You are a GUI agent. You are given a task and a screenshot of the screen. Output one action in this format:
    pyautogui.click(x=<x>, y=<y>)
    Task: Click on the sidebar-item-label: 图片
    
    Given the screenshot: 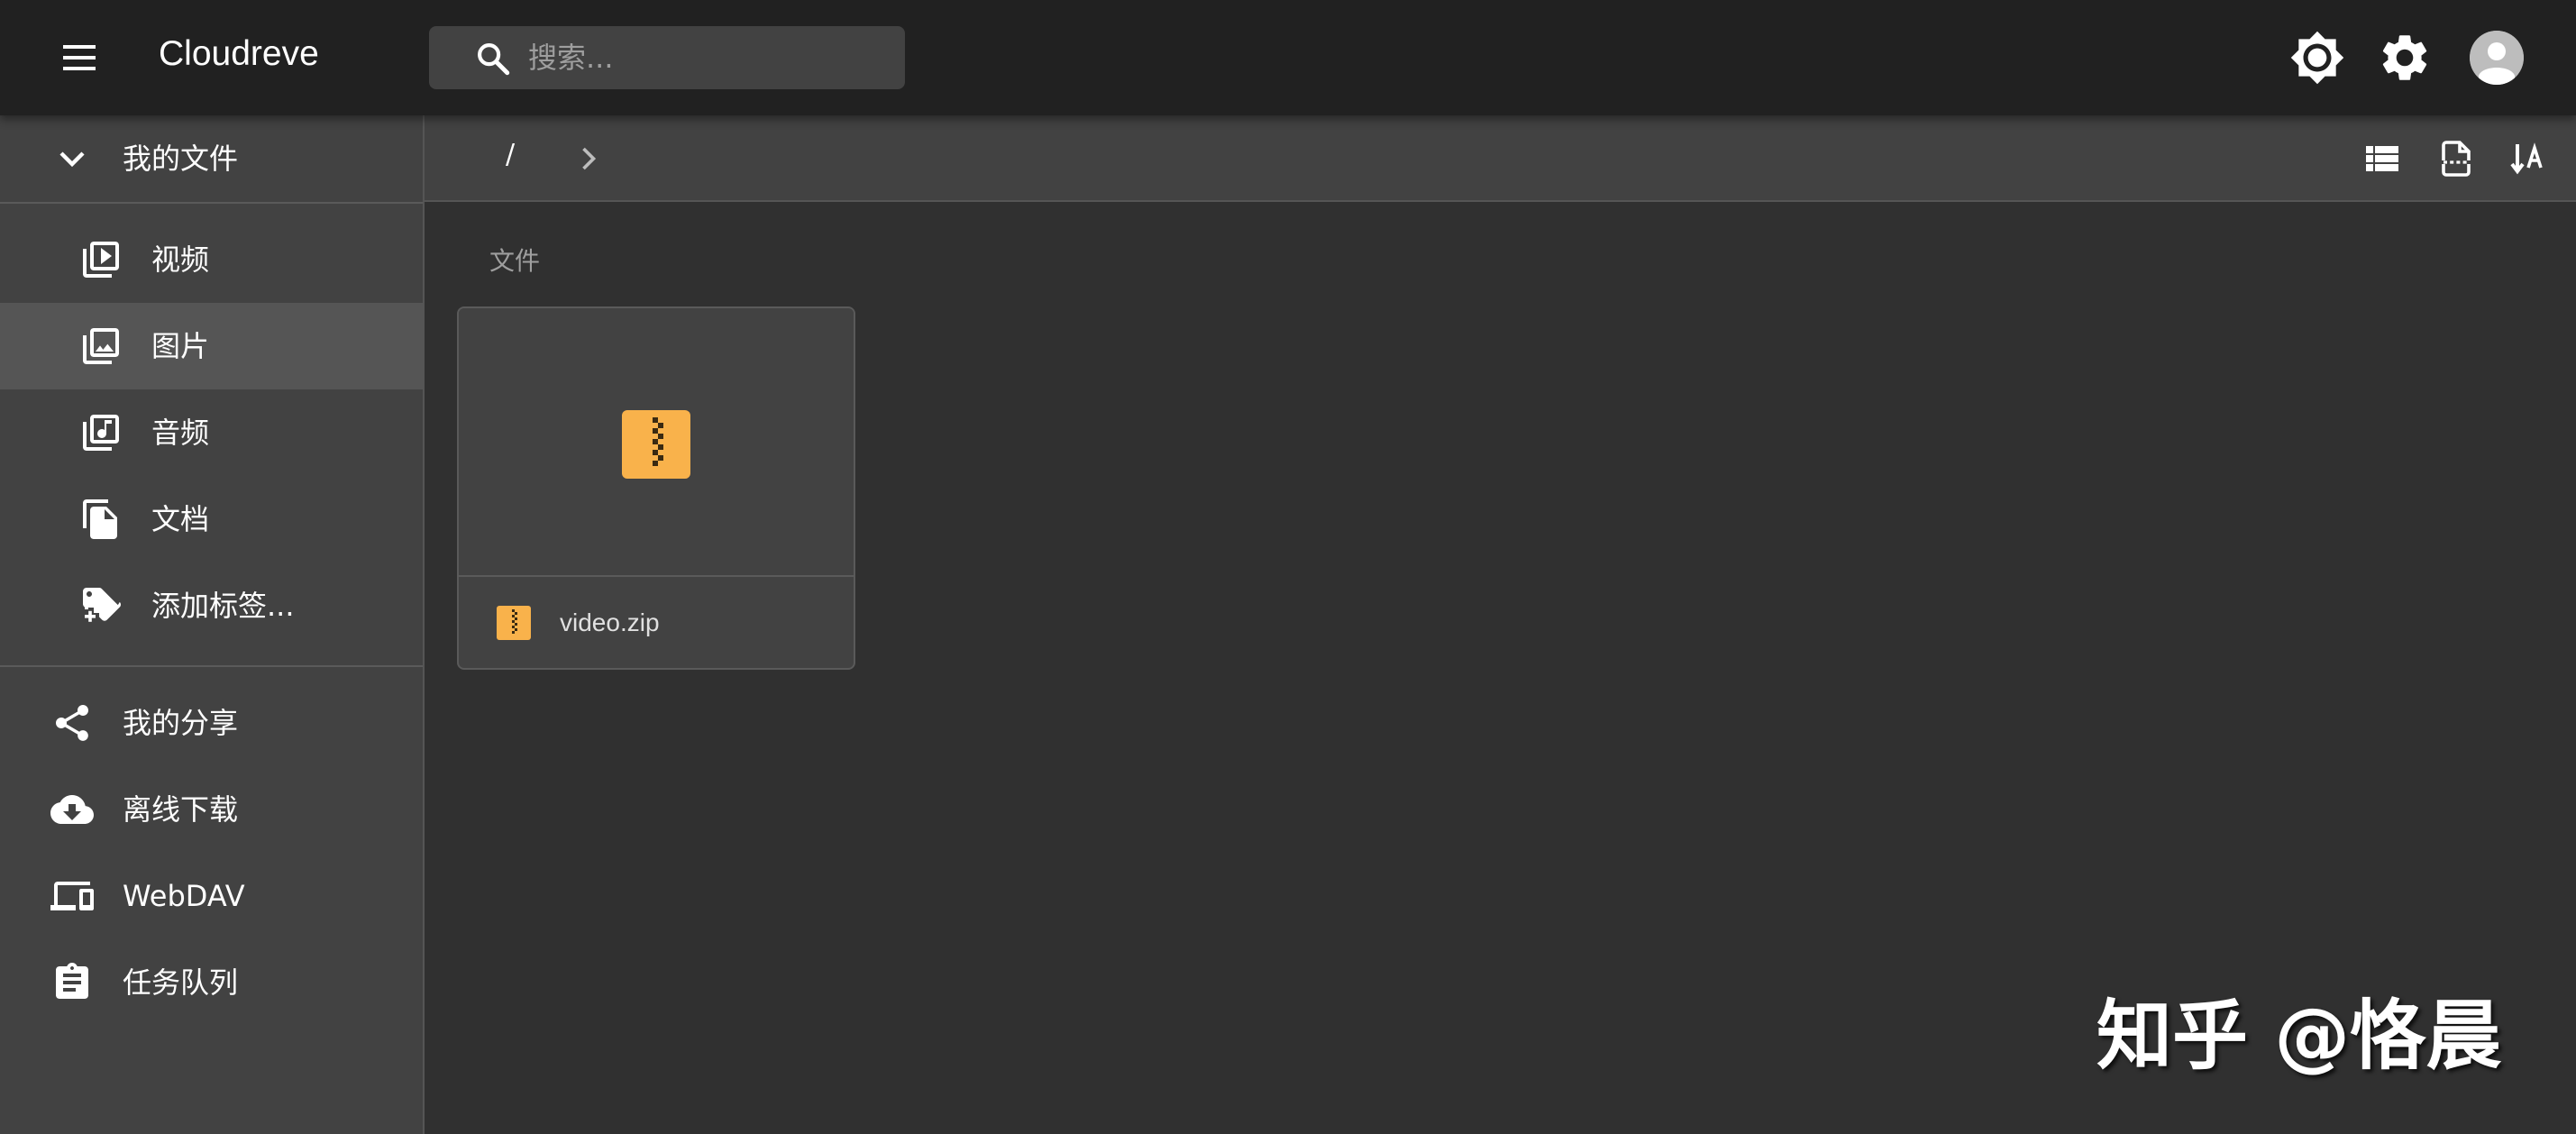 What is the action you would take?
    pyautogui.click(x=180, y=346)
    